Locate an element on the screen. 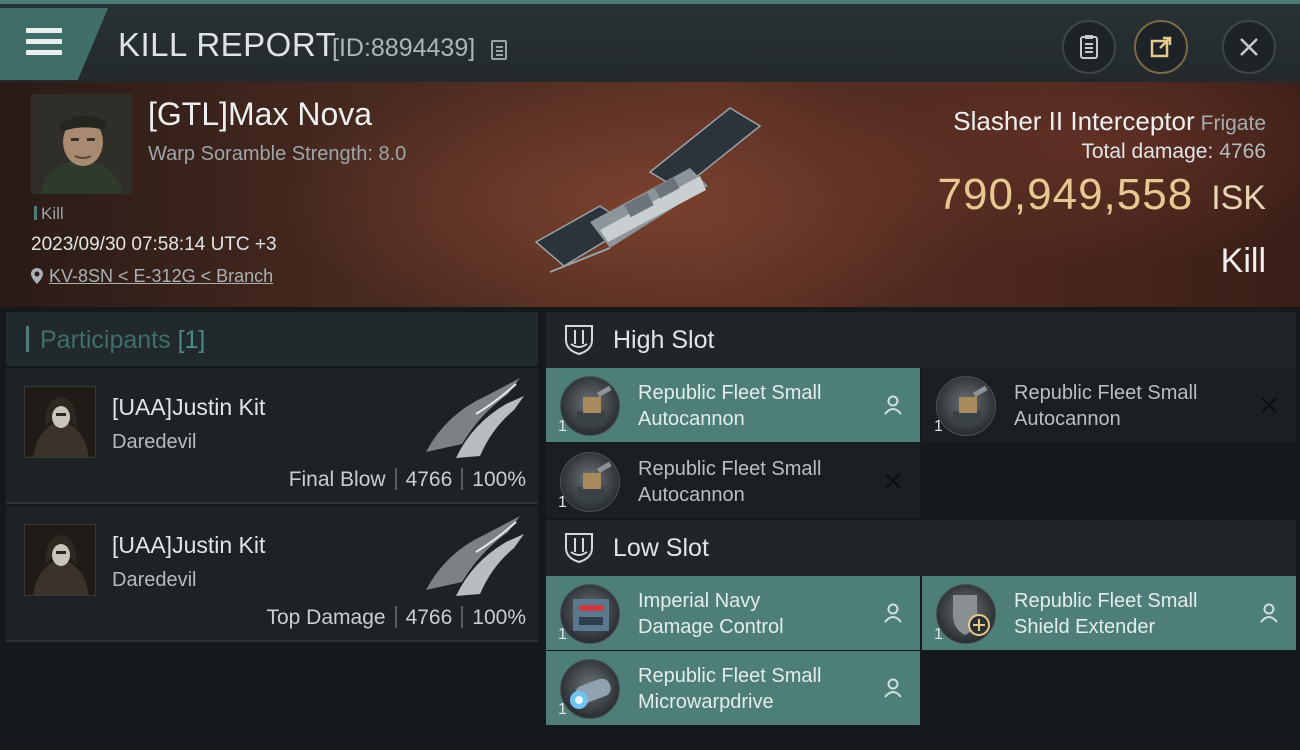  high-slot-header: High Slot is located at coordinates (921, 340).